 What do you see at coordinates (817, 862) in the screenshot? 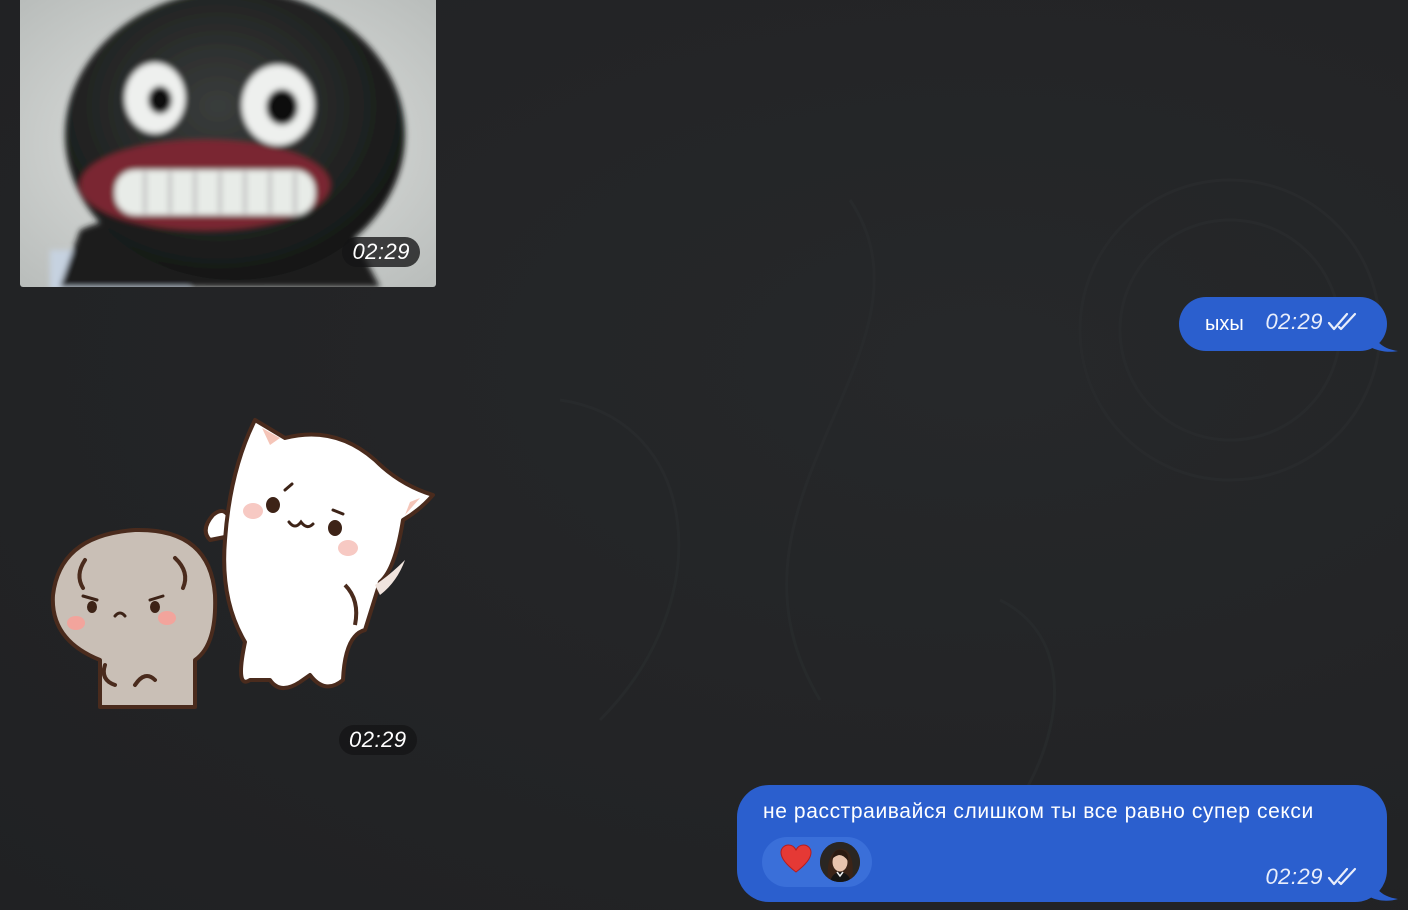
I see `reaction-pill` at bounding box center [817, 862].